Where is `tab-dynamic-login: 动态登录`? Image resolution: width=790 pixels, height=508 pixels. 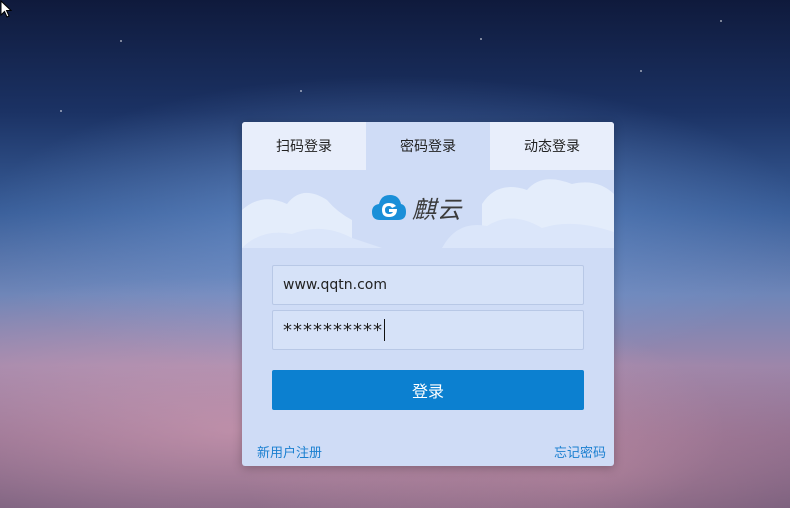
tab-dynamic-login: 动态登录 is located at coordinates (552, 146).